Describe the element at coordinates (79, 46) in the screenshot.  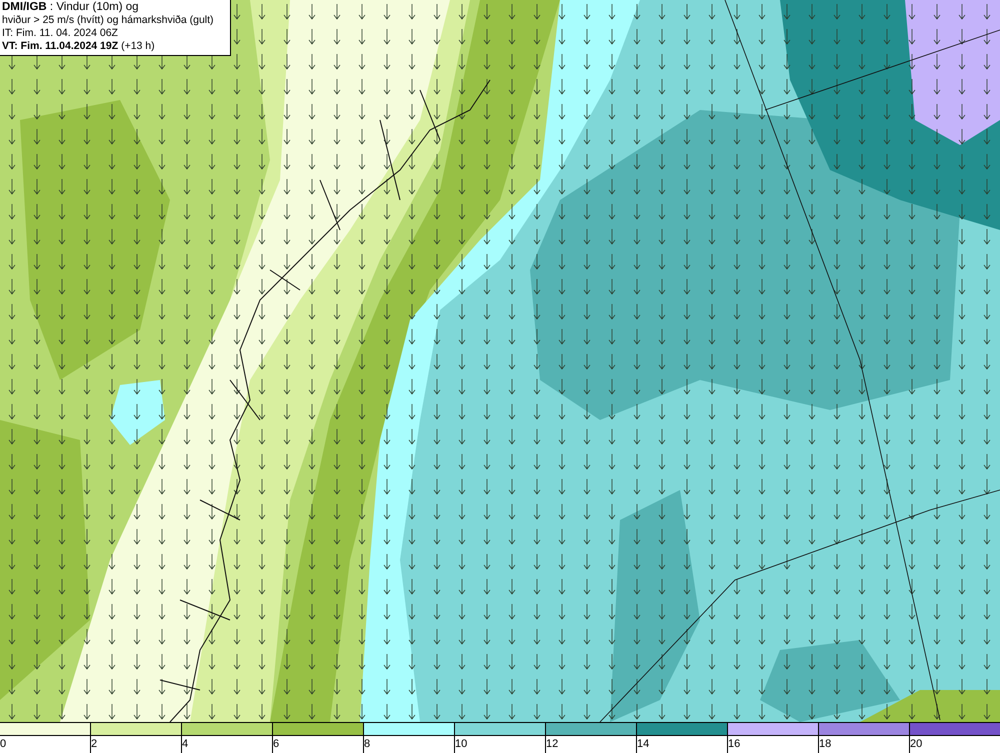
I see `title-line: VT: Fim. 11.04.2024 19Z (+13 h)` at that location.